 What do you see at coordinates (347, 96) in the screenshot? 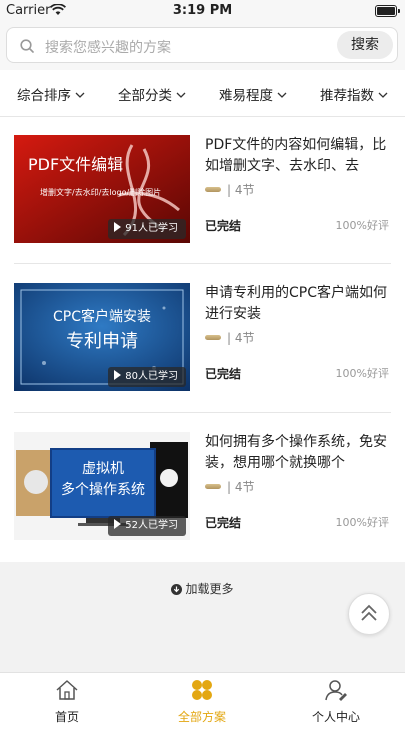
I see `filter-label: 推荐指数` at bounding box center [347, 96].